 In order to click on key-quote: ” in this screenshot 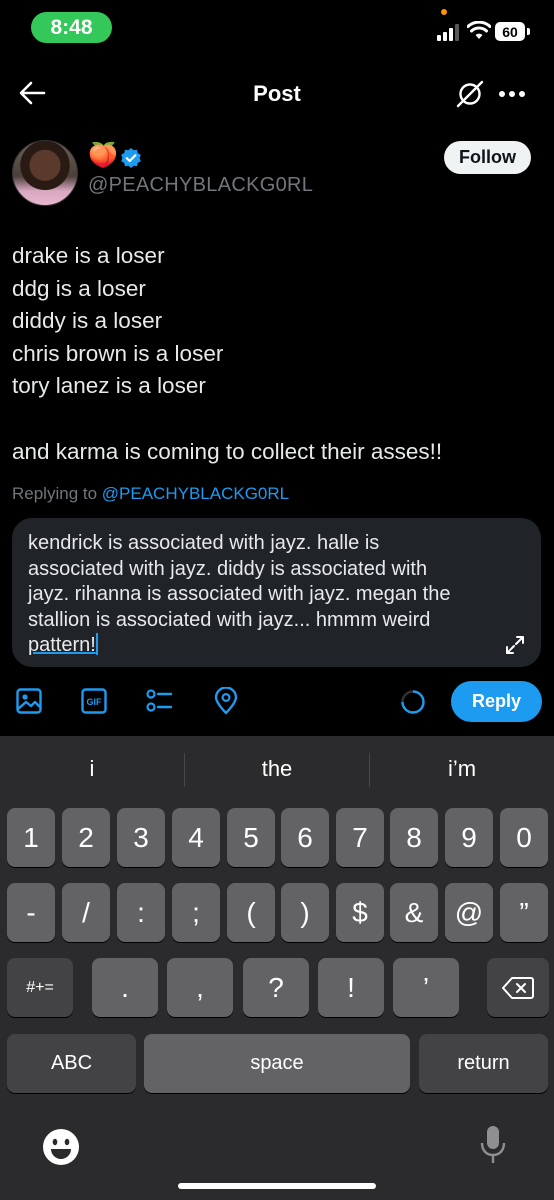, I will do `click(524, 912)`.